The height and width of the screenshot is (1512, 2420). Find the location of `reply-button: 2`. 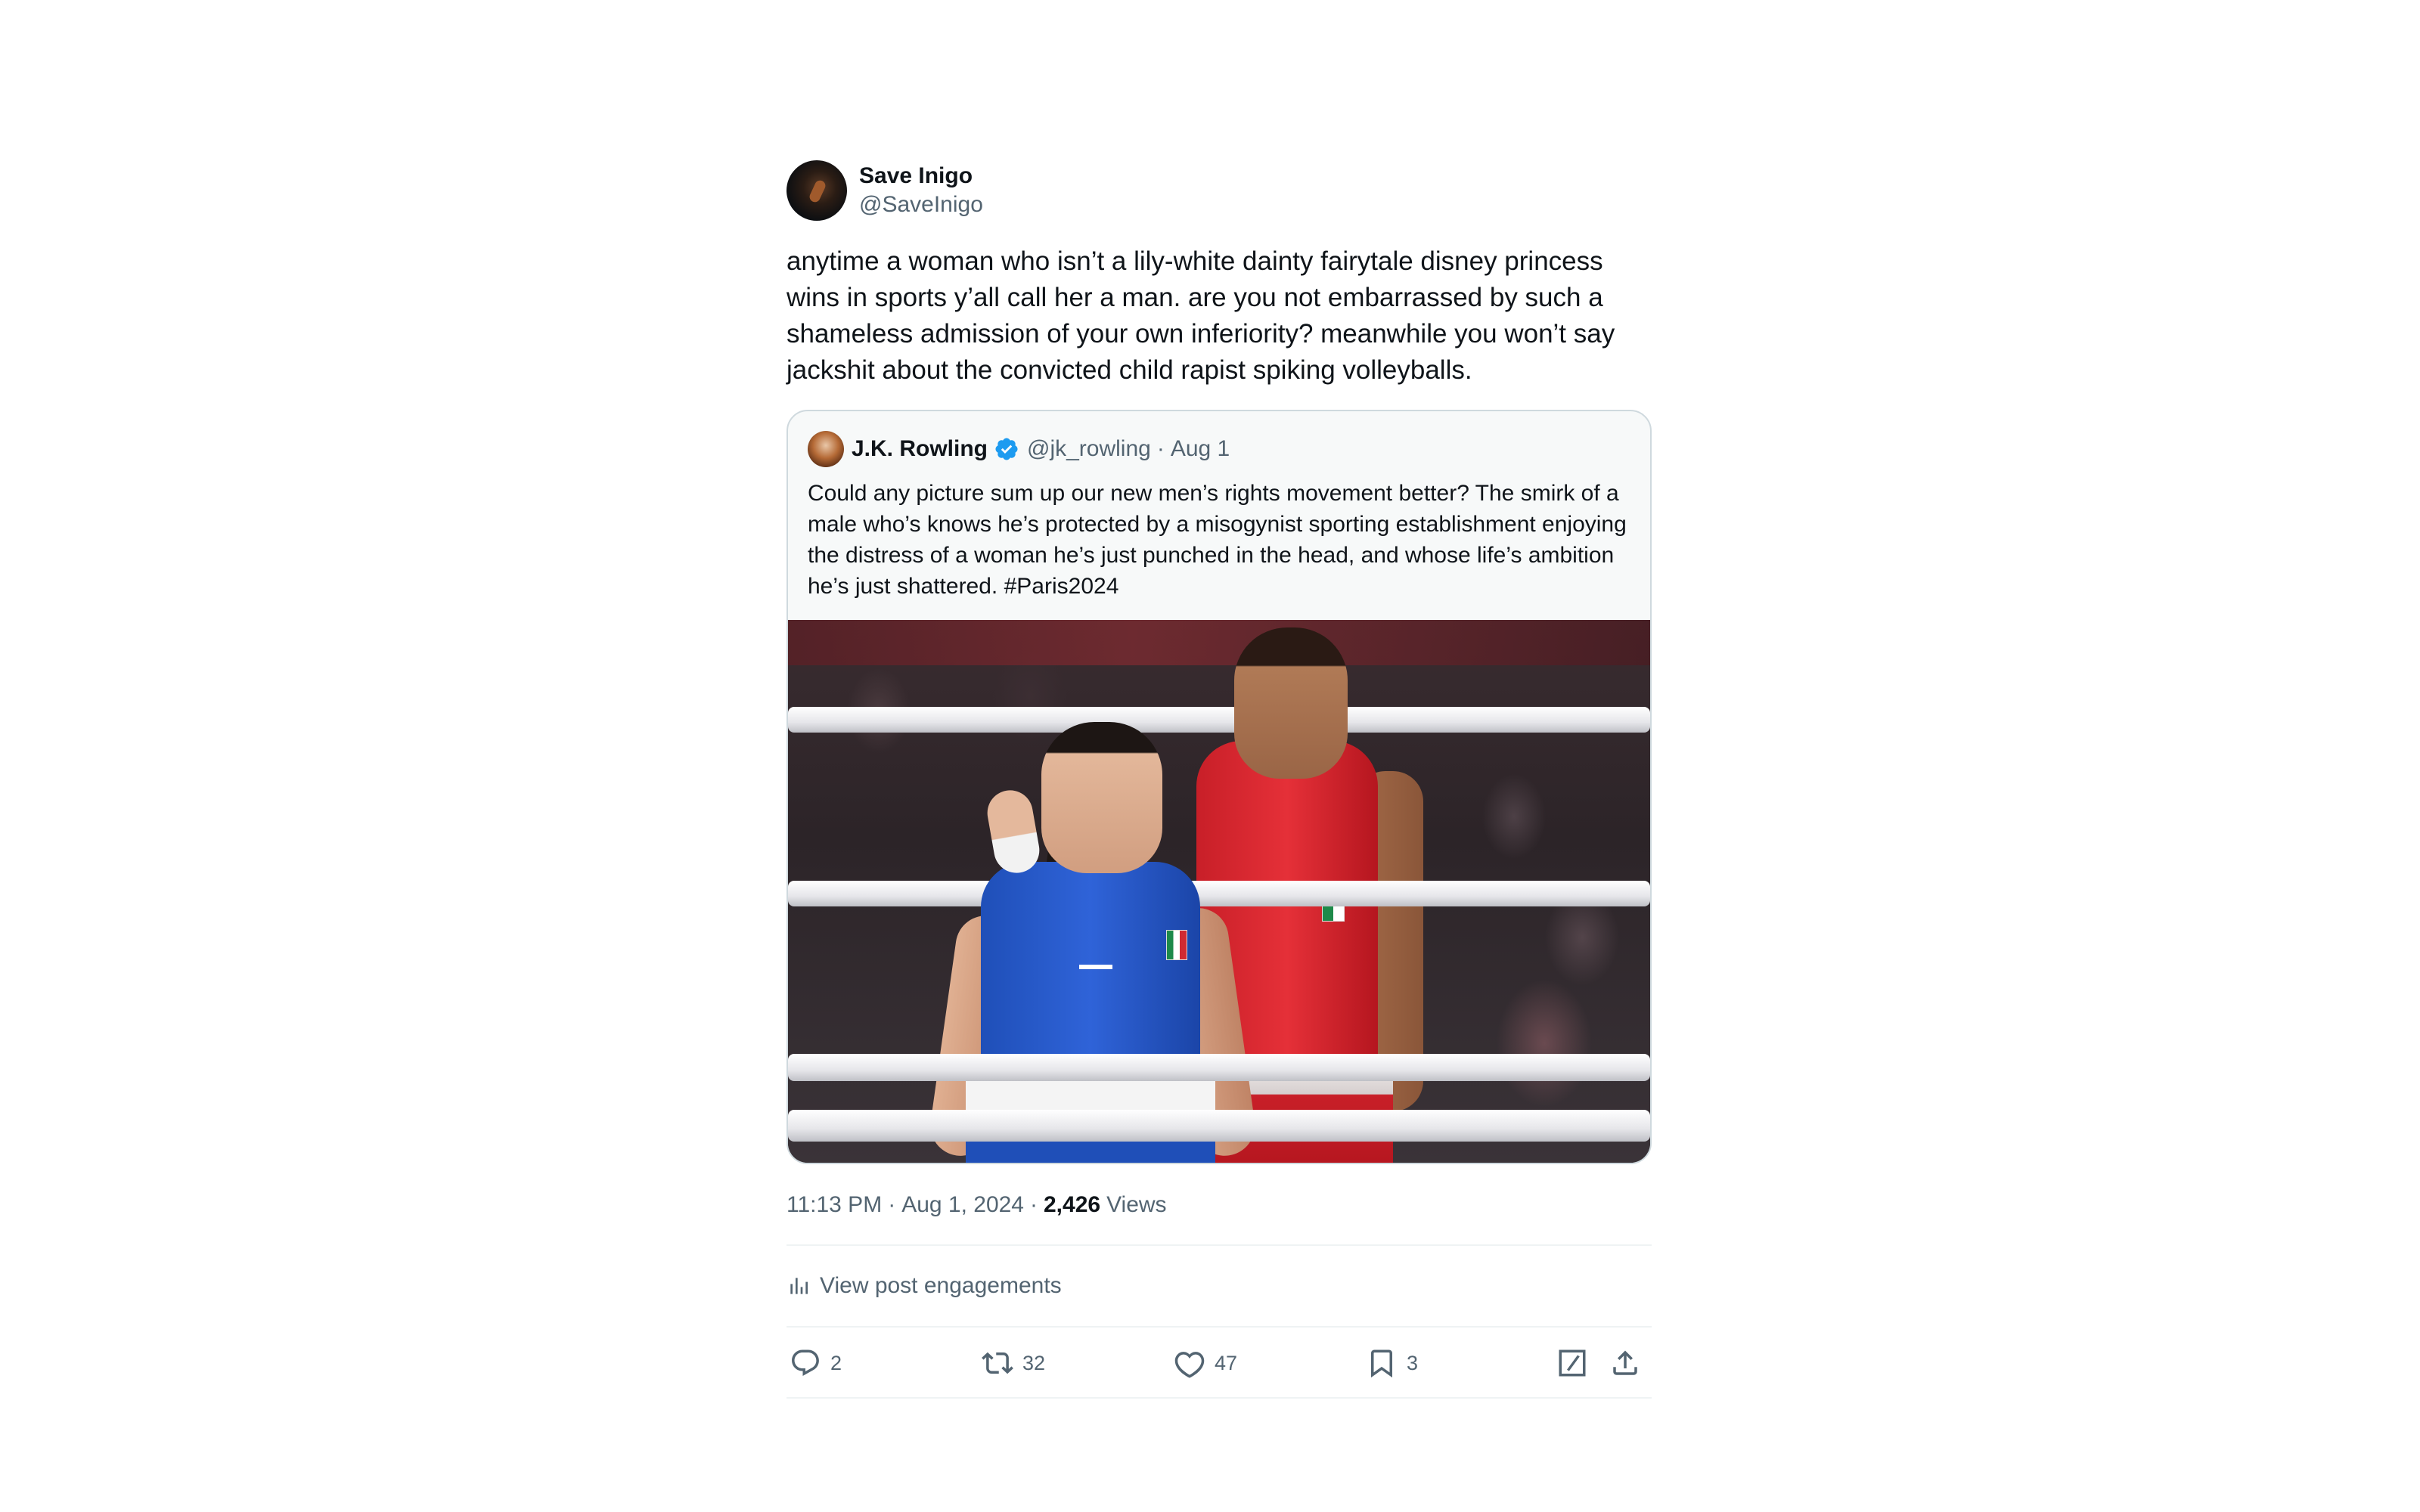

reply-button: 2 is located at coordinates (816, 1363).